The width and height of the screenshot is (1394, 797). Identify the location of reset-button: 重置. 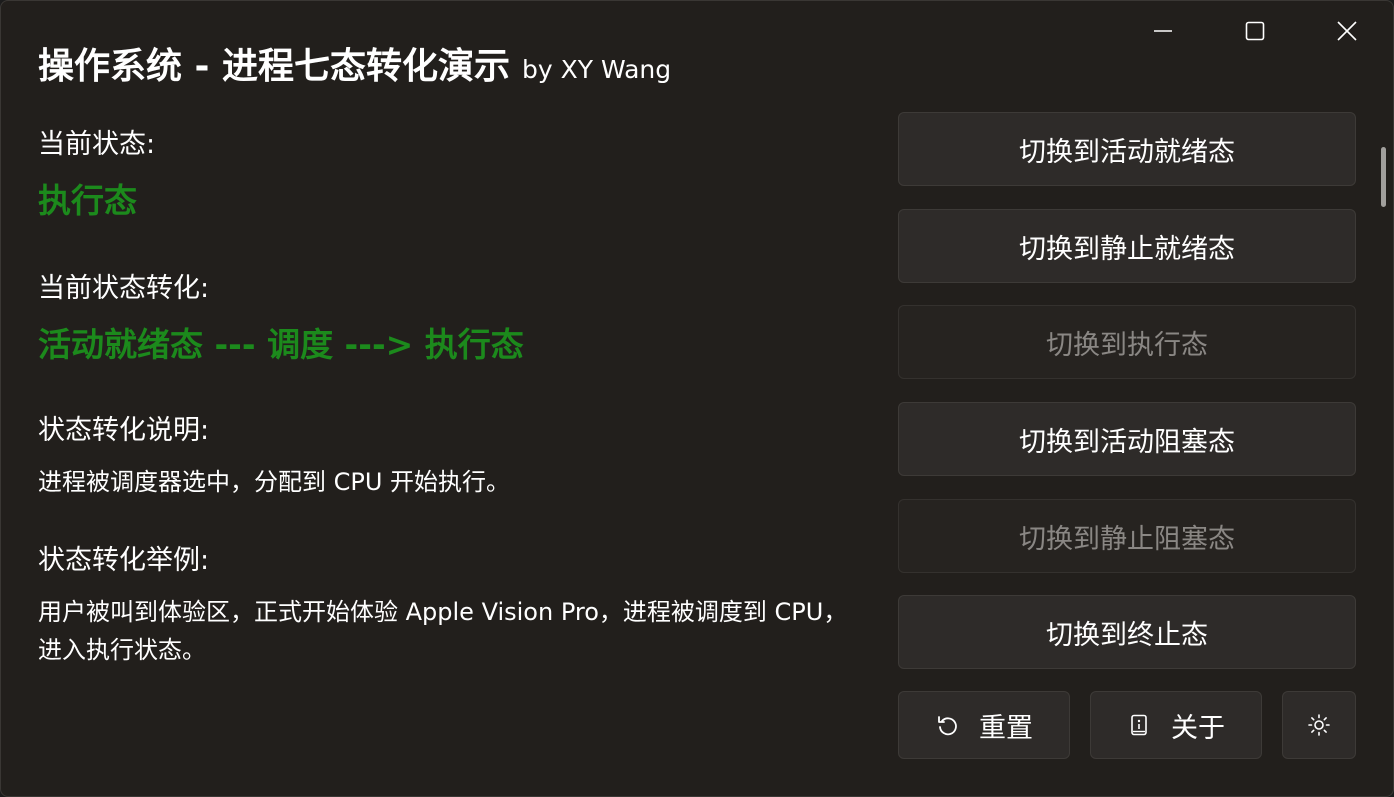
(984, 725).